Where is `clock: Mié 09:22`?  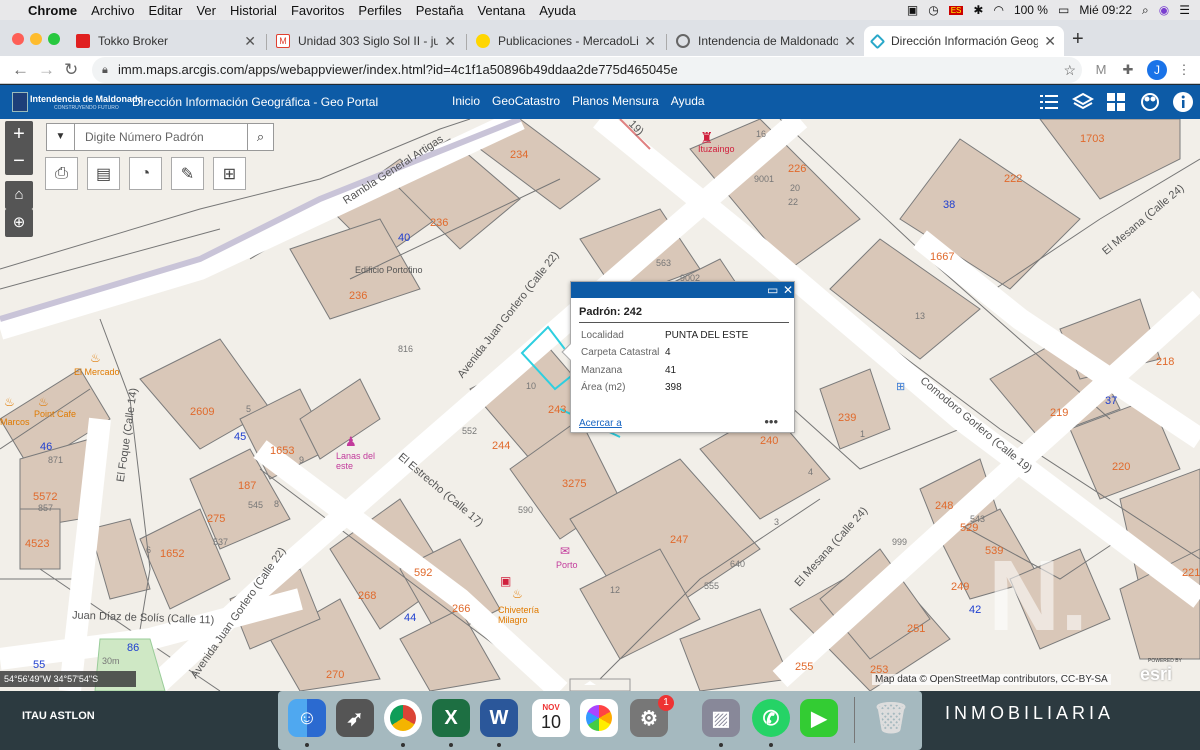
clock: Mié 09:22 is located at coordinates (1105, 10).